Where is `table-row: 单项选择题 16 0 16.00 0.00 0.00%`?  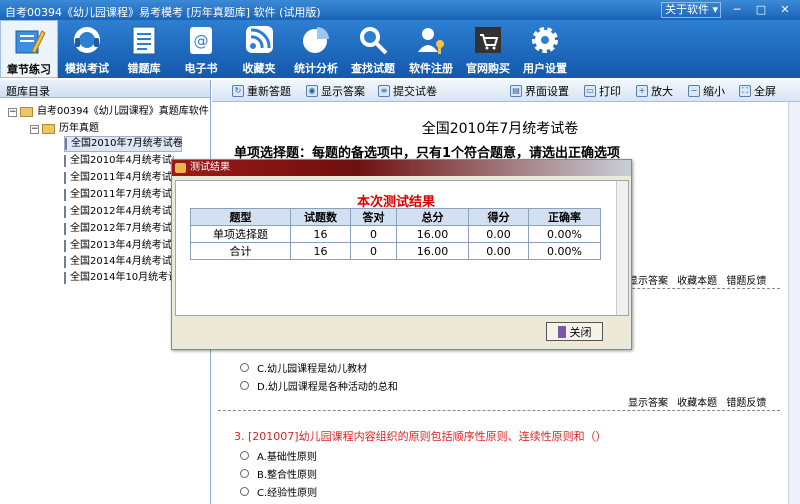 table-row: 单项选择题 16 0 16.00 0.00 0.00% is located at coordinates (395, 234).